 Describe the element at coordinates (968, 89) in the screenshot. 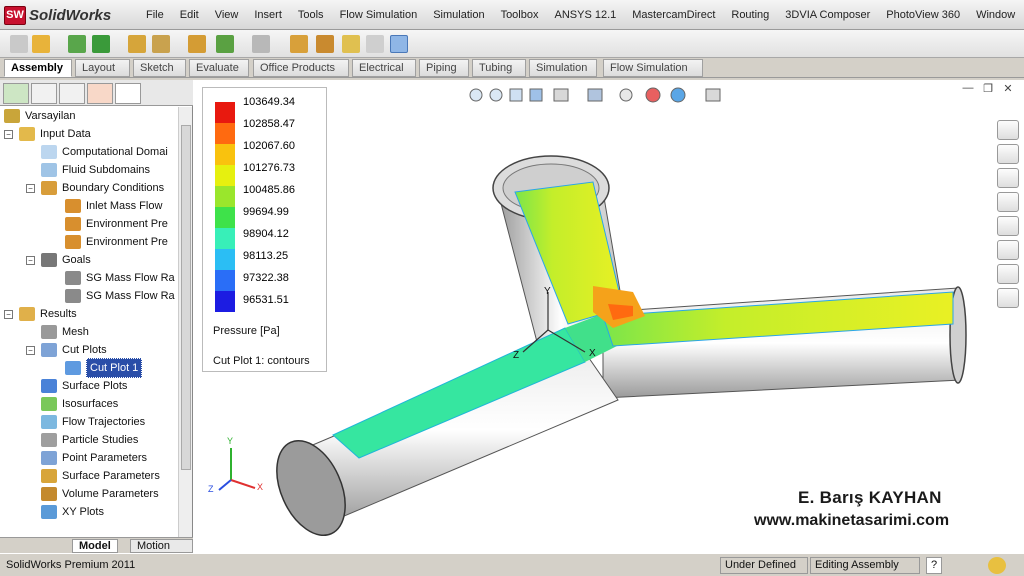

I see `minimize-icon: —` at that location.